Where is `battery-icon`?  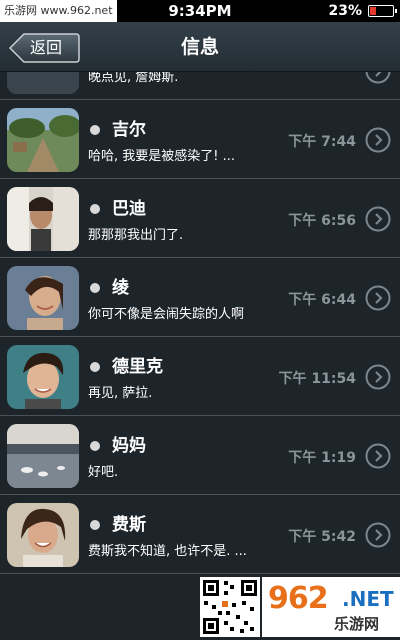 battery-icon is located at coordinates (382, 11).